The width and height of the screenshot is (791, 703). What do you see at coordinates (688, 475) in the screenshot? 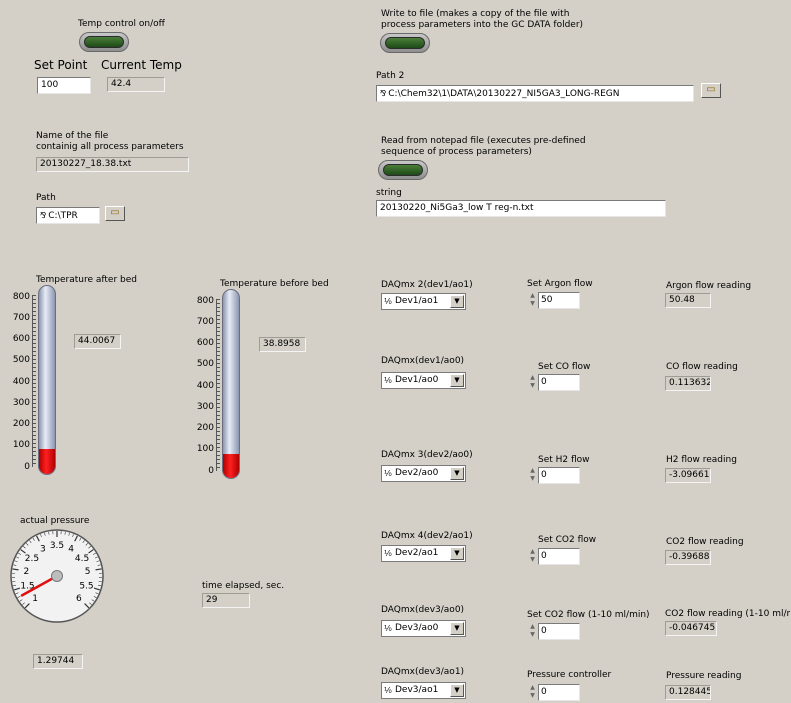
I see `flow-reading-value: -3.09661` at bounding box center [688, 475].